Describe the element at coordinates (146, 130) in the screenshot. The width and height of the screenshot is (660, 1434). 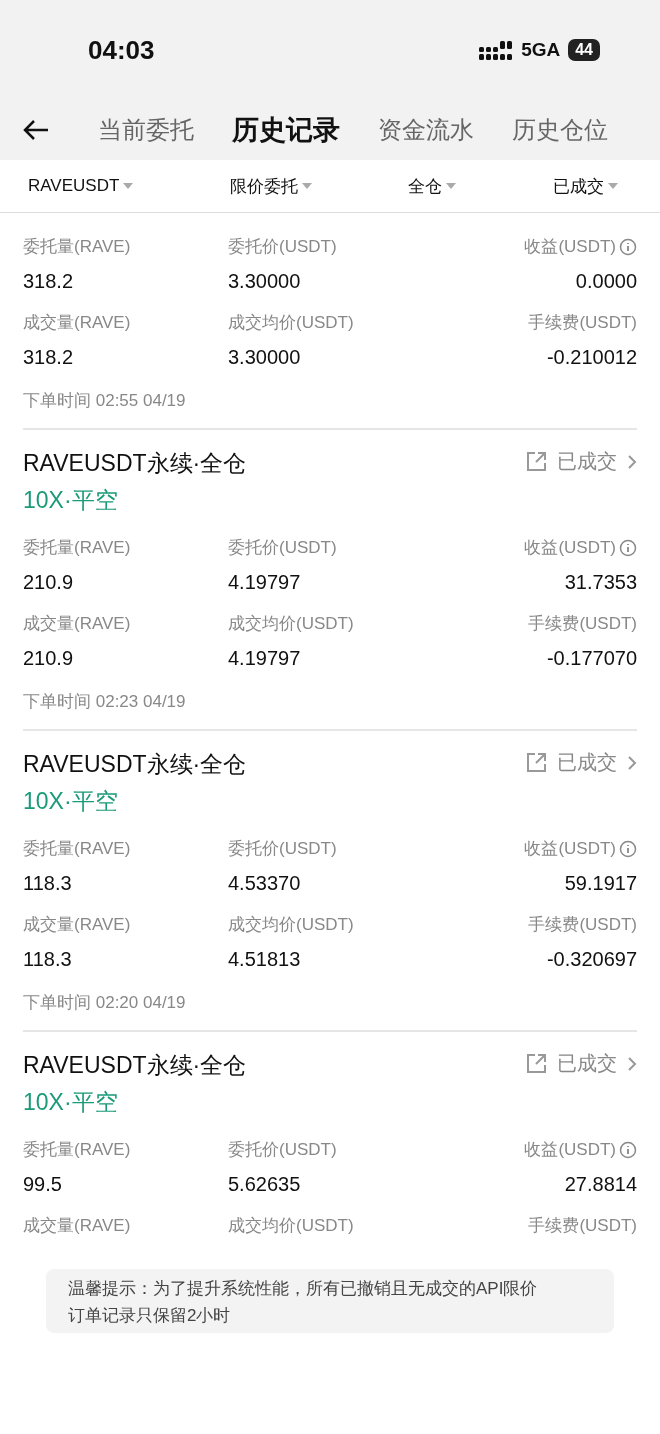
I see `tab: 当前委托` at that location.